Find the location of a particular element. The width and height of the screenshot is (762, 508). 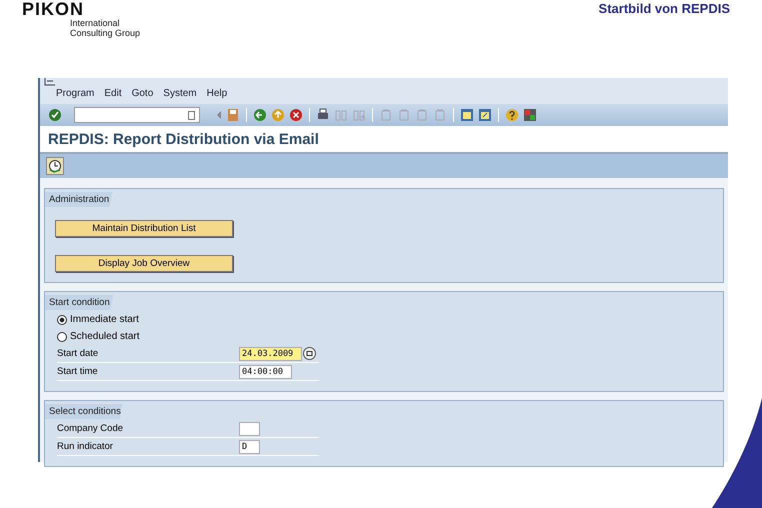

help-icon is located at coordinates (512, 115).